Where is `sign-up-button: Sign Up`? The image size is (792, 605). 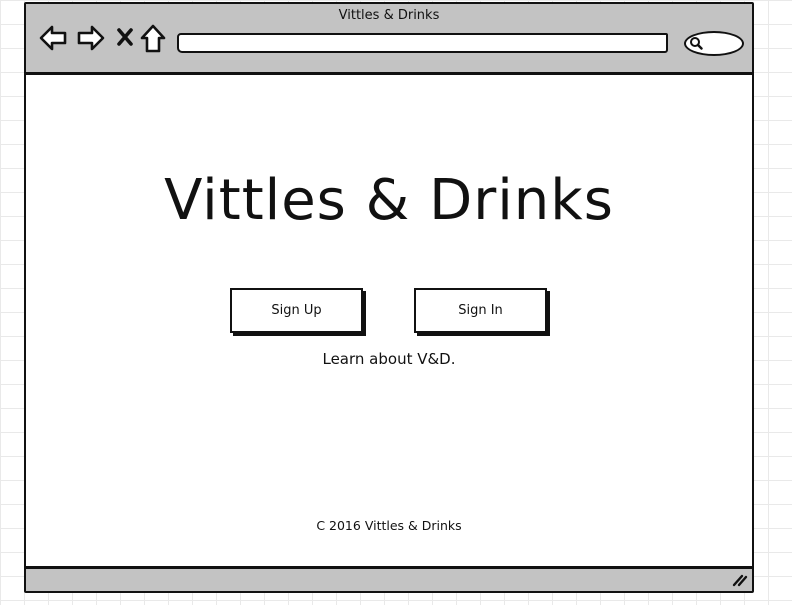 sign-up-button: Sign Up is located at coordinates (296, 310).